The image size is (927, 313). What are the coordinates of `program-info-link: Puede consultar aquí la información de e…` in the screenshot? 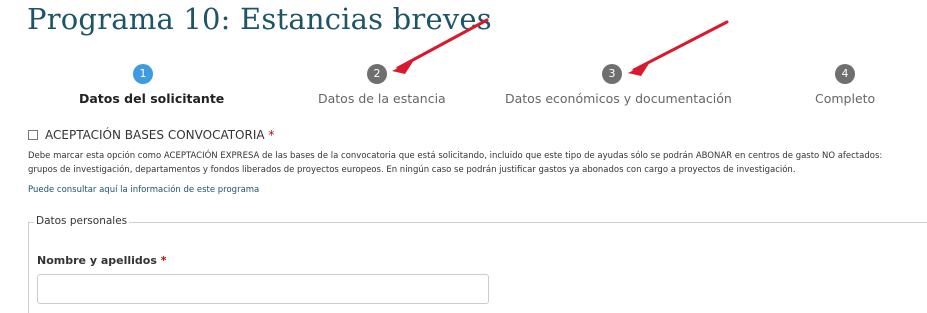 It's located at (143, 190).